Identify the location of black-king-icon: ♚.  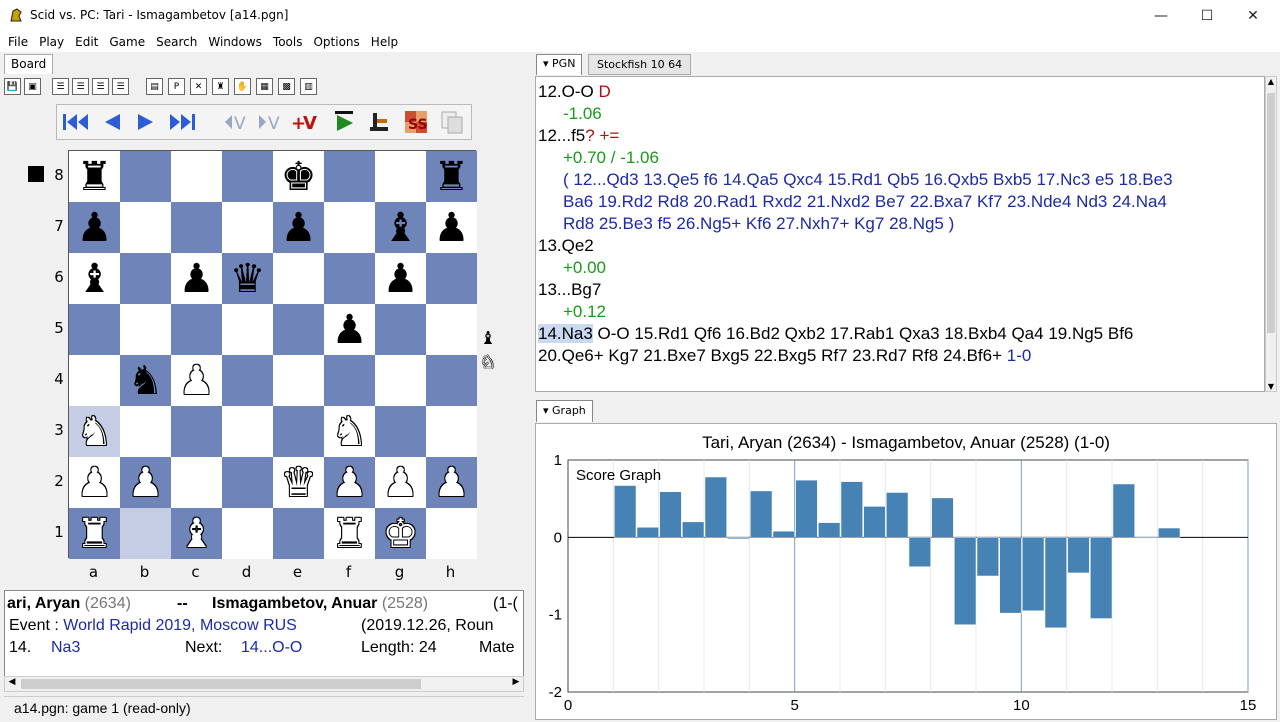
(299, 177).